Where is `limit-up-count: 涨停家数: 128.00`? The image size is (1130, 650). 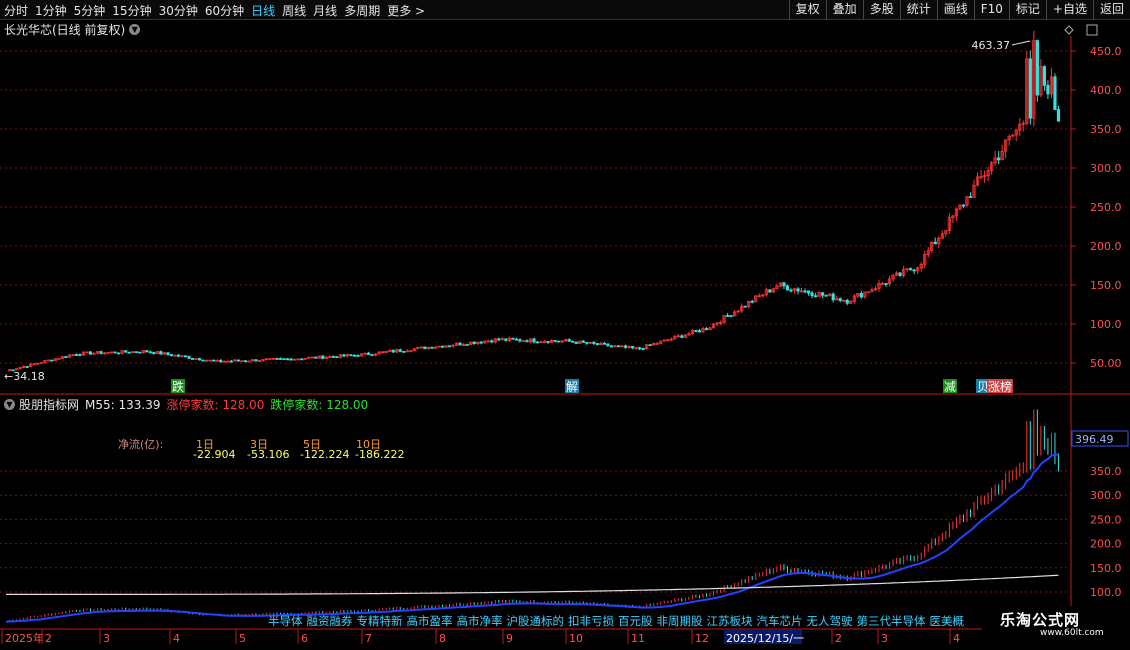 limit-up-count: 涨停家数: 128.00 is located at coordinates (215, 405).